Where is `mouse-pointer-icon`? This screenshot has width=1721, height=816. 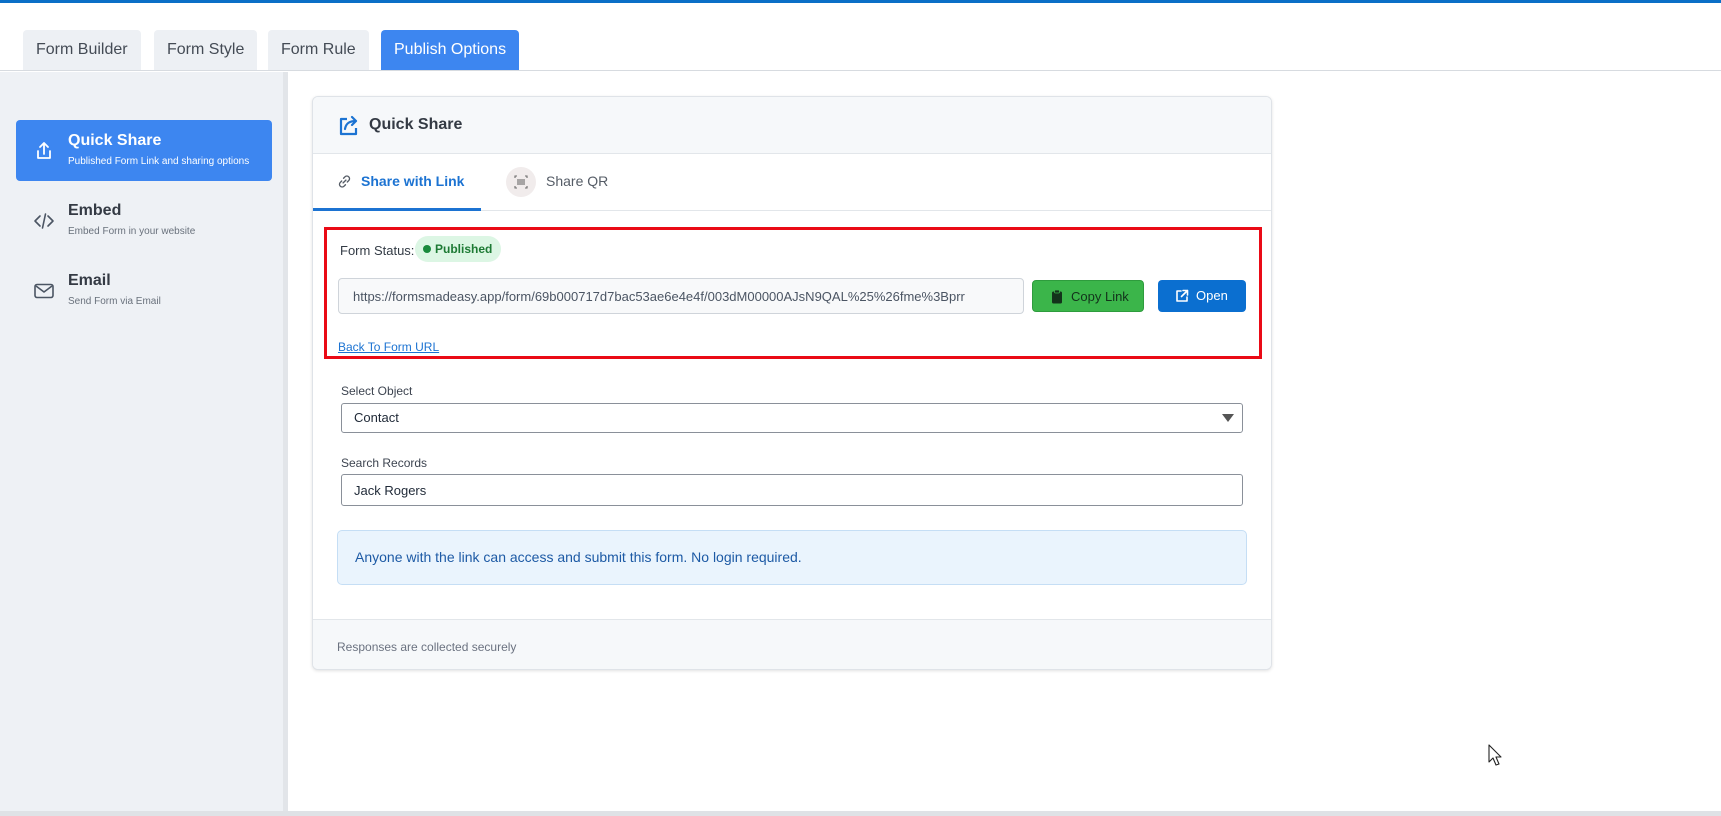
mouse-pointer-icon is located at coordinates (1495, 755).